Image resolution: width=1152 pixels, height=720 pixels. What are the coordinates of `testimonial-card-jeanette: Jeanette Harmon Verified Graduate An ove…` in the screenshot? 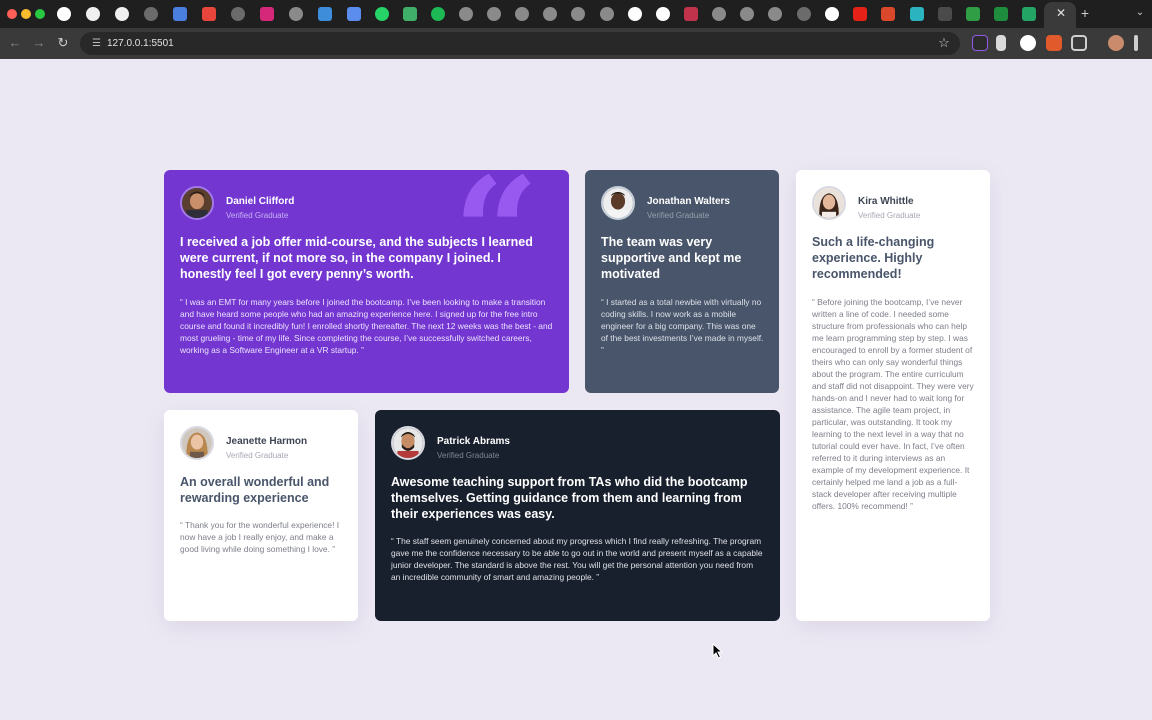 It's located at (261, 515).